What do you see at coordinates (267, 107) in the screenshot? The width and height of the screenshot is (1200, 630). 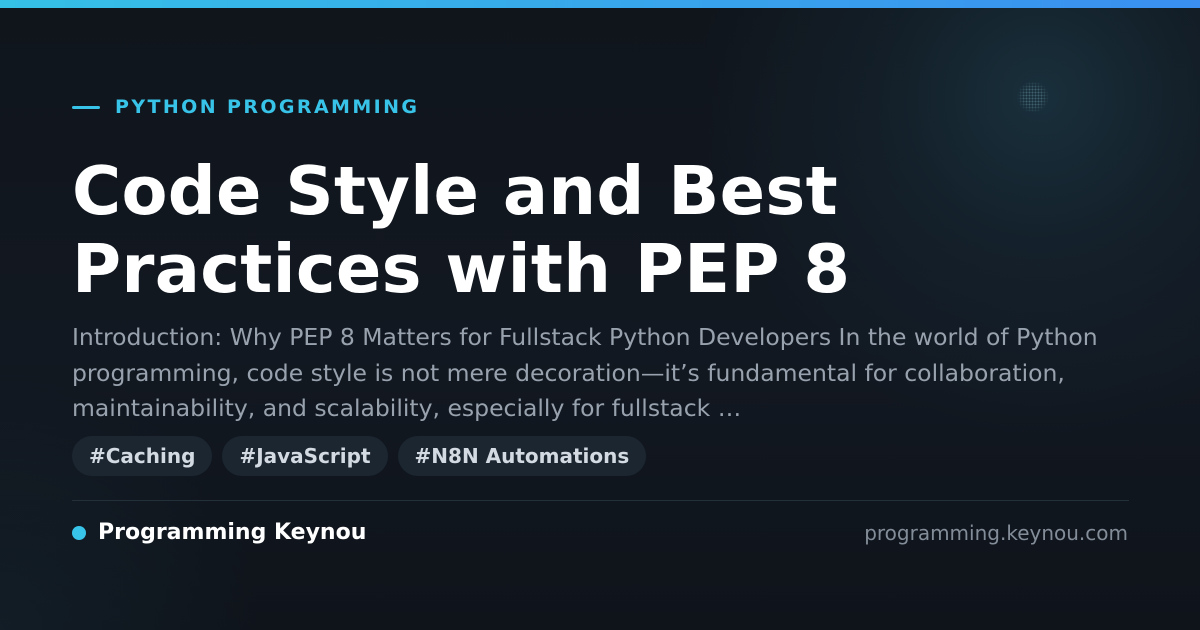 I see `category-text: PYTHON PROGRAMMING` at bounding box center [267, 107].